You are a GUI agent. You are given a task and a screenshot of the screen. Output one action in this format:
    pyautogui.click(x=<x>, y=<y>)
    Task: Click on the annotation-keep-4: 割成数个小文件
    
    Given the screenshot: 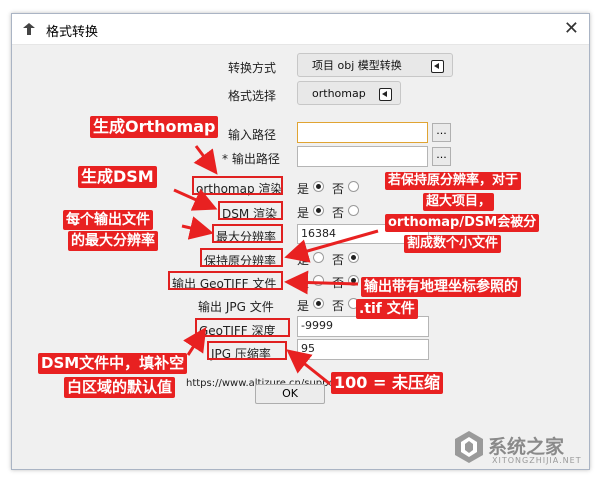 What is the action you would take?
    pyautogui.click(x=453, y=244)
    